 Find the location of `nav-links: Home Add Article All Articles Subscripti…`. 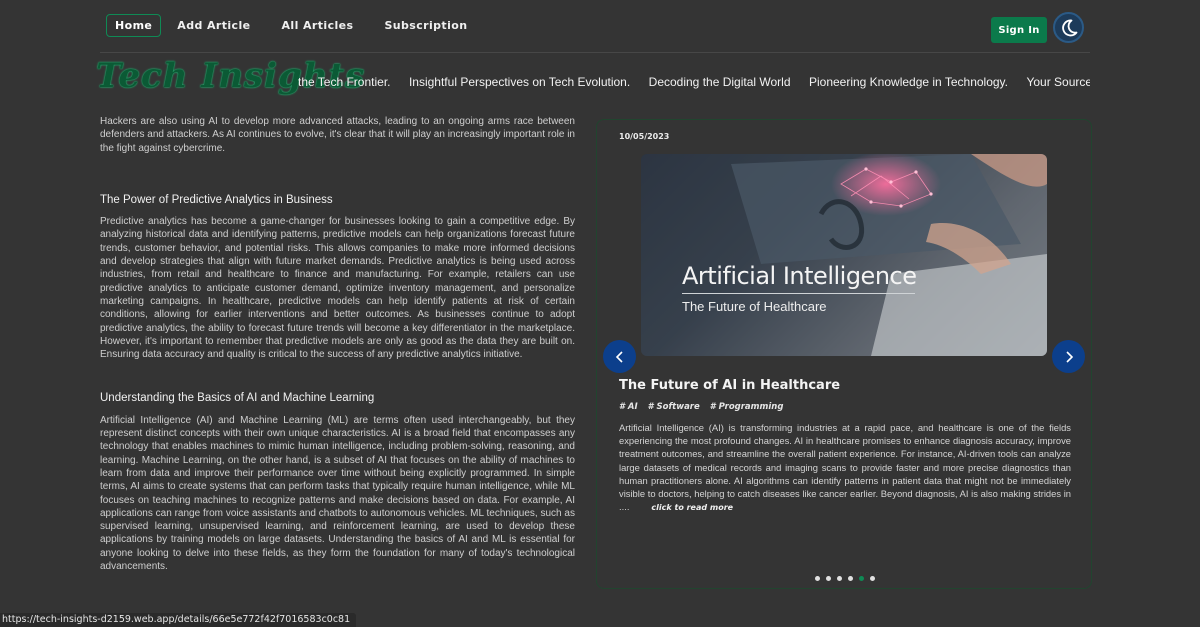

nav-links: Home Add Article All Articles Subscripti… is located at coordinates (302, 25).